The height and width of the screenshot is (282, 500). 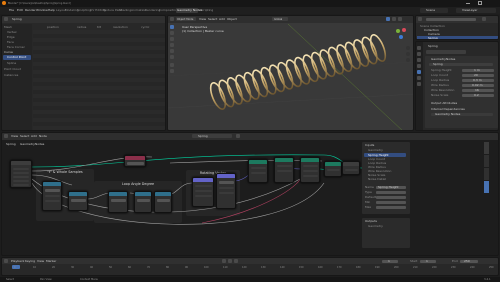 I want to click on internal-dependencies-header: Internal Dependencies, so click(x=448, y=109).